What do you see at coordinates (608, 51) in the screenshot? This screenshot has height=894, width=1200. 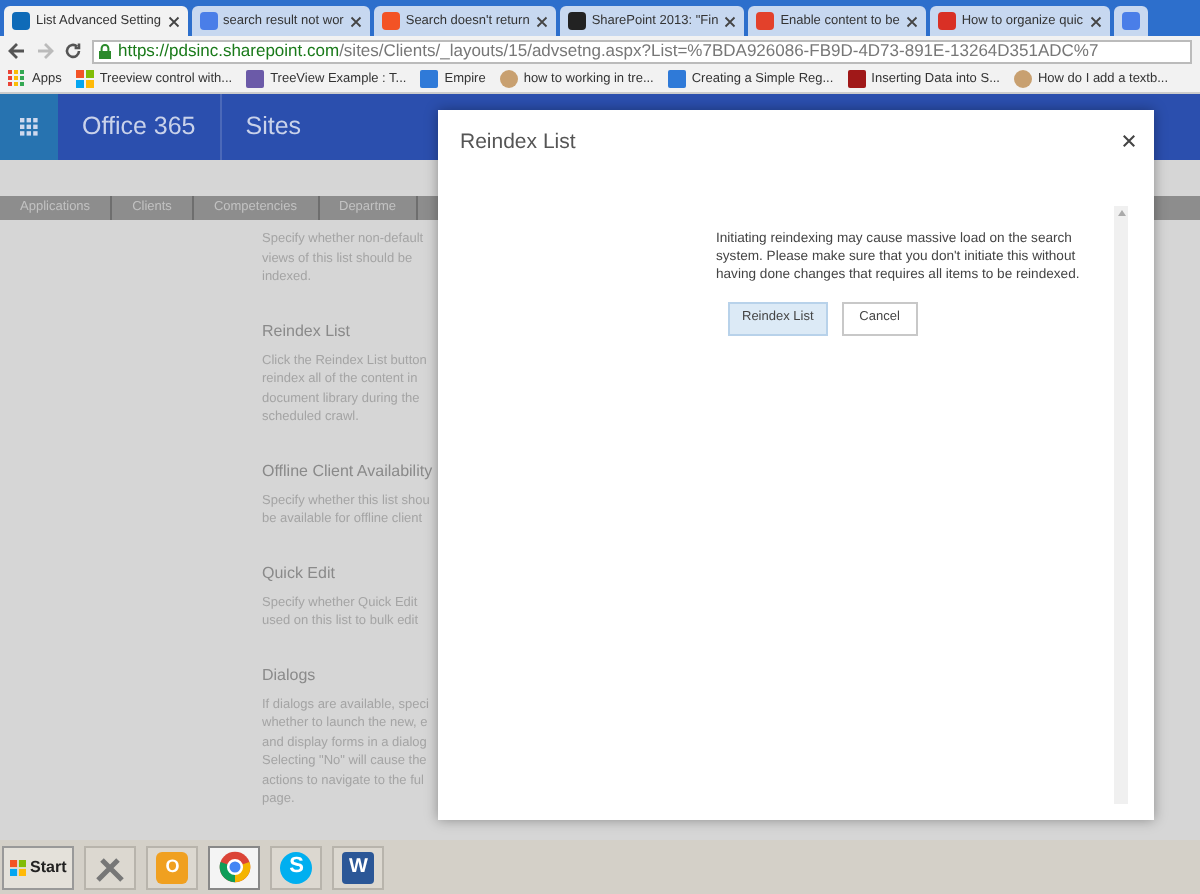 I see `url-text: https://pdsinc.sharepoint.com/sites/Clients/_layouts/15/advsetng.aspx?List=%7BDA926086-FB9D-4D73-891E-13264D351ADC%7` at bounding box center [608, 51].